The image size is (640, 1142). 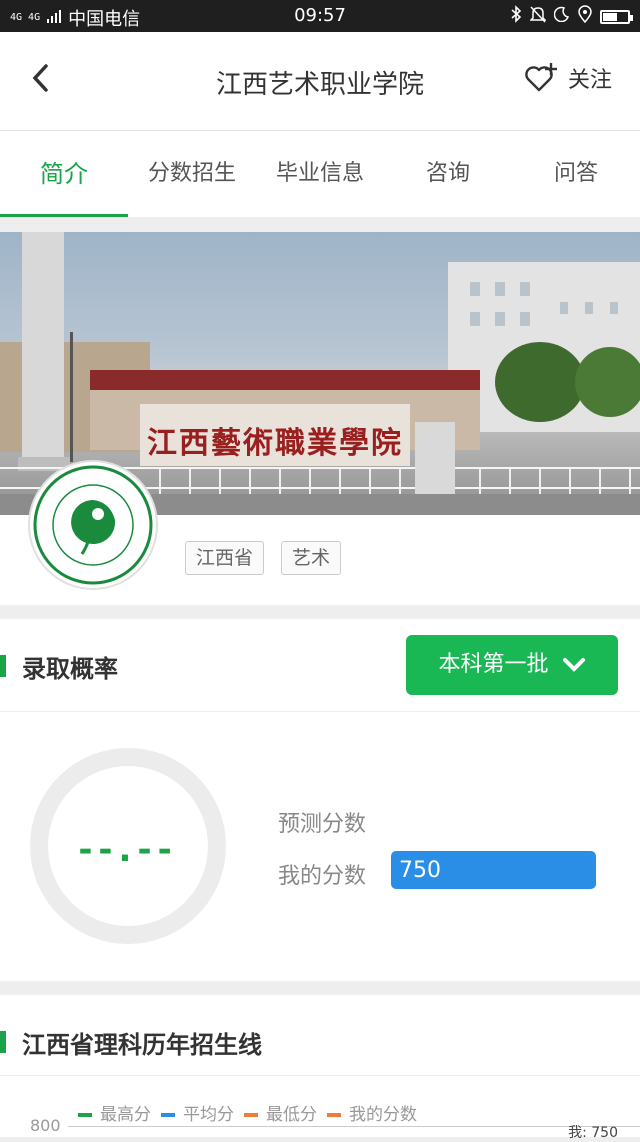 What do you see at coordinates (275, 443) in the screenshot?
I see `gate-inscription: 江西藝術職業學院` at bounding box center [275, 443].